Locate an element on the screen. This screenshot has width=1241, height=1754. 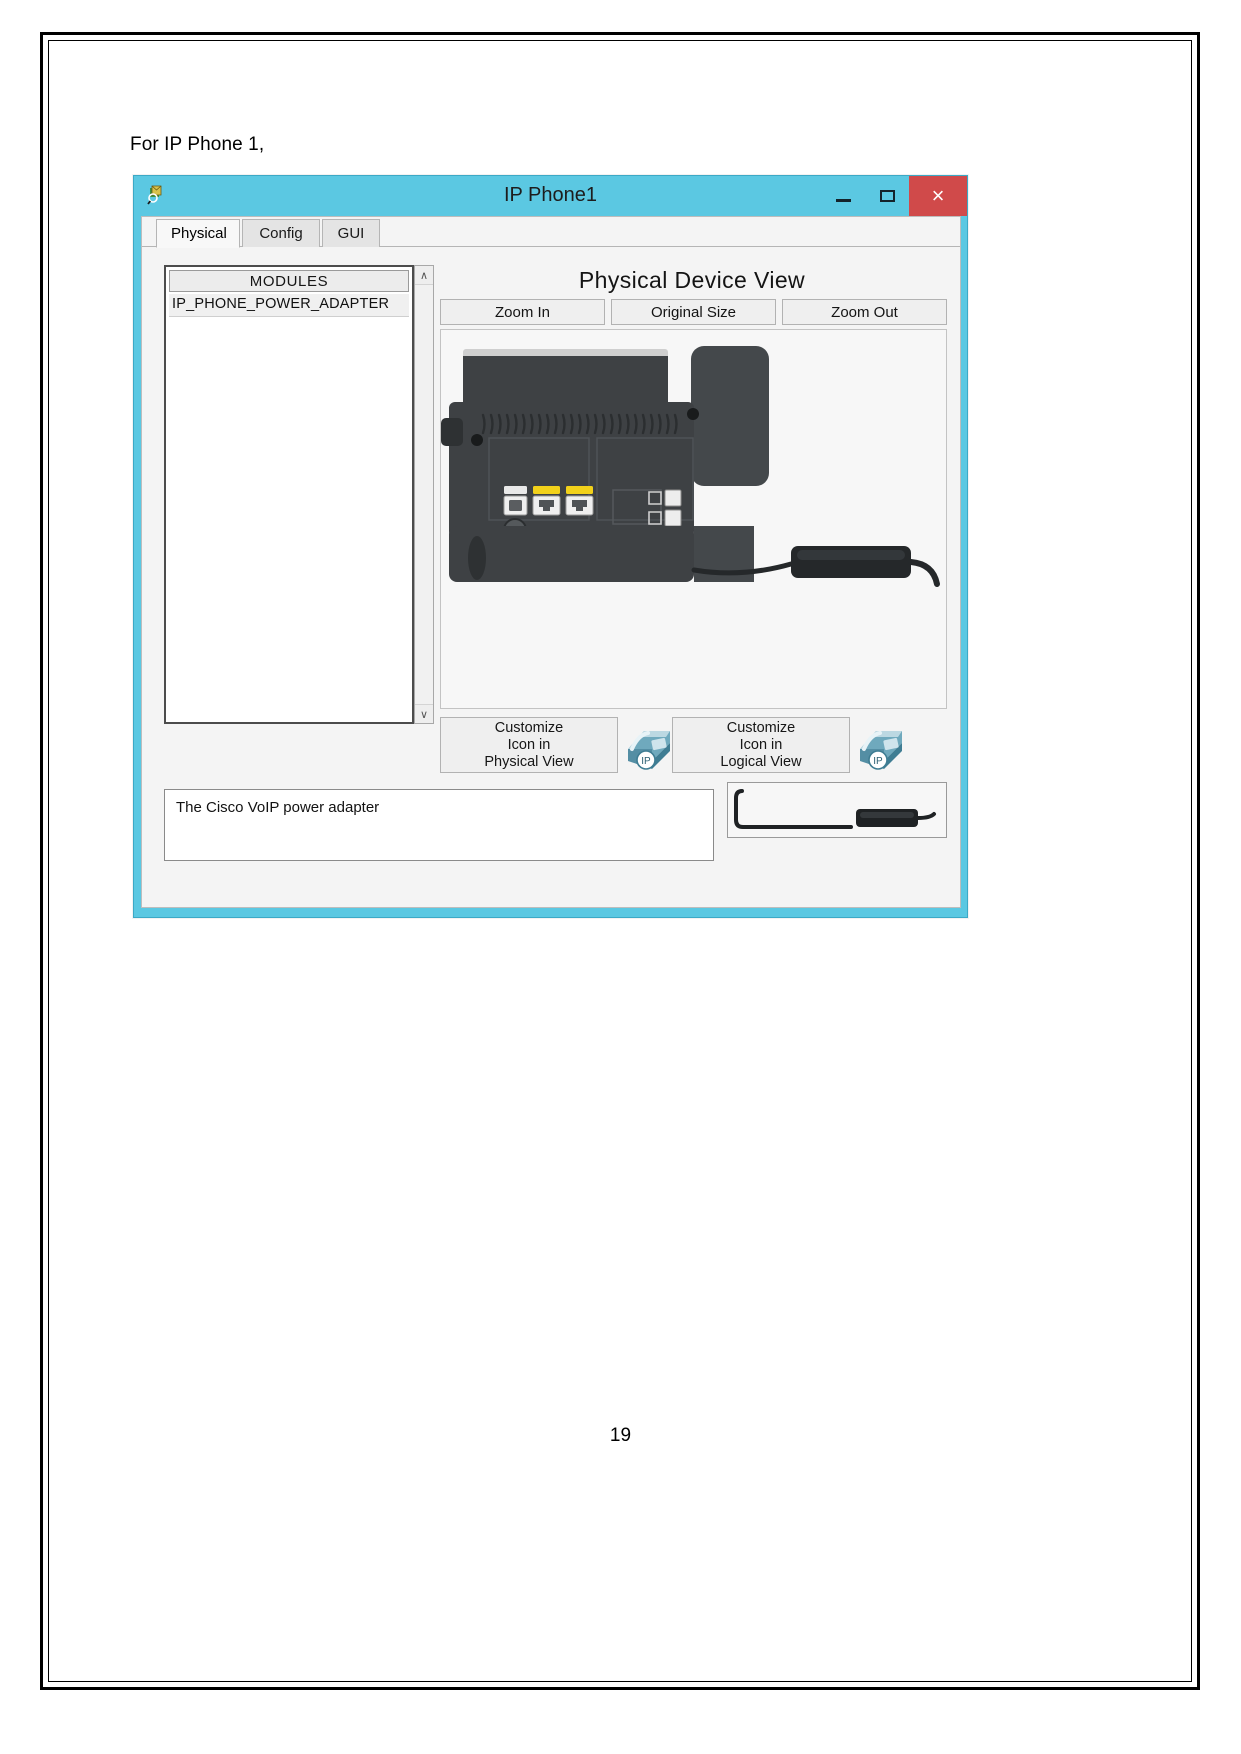
close-icon: × is located at coordinates (938, 195).